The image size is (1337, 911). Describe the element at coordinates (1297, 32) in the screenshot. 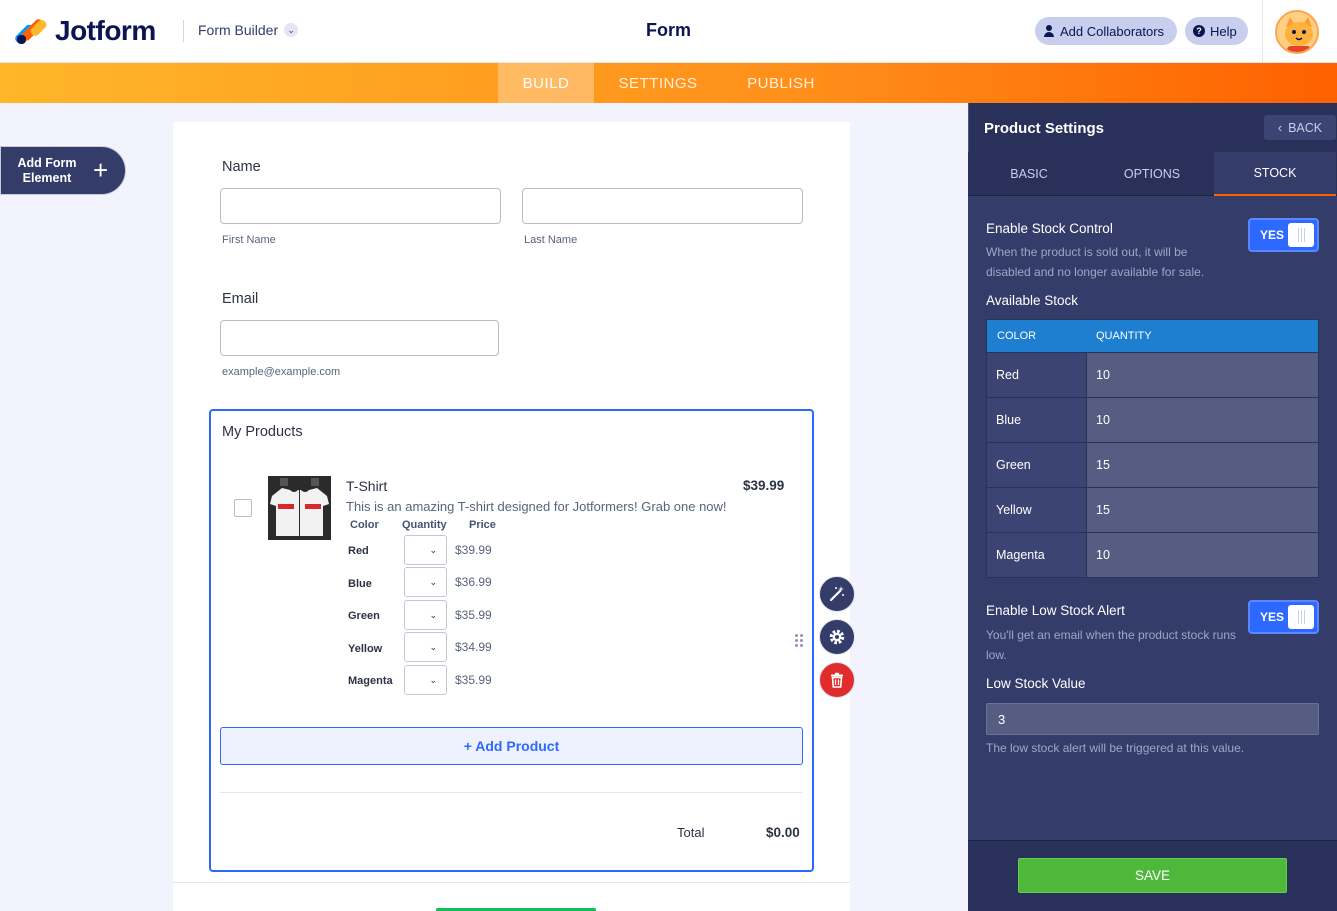

I see `user-avatar` at that location.